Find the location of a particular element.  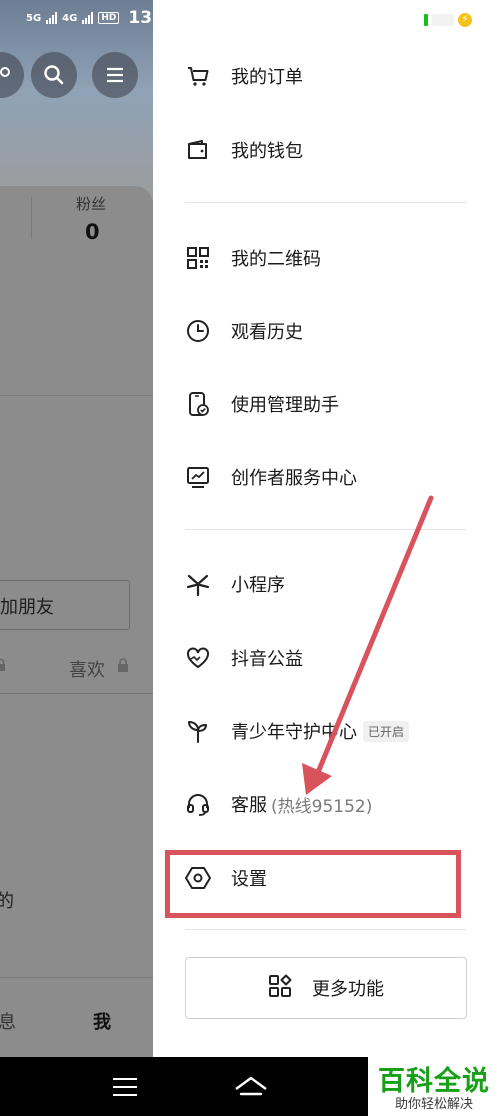

charging-icon: ⚡ is located at coordinates (465, 20).